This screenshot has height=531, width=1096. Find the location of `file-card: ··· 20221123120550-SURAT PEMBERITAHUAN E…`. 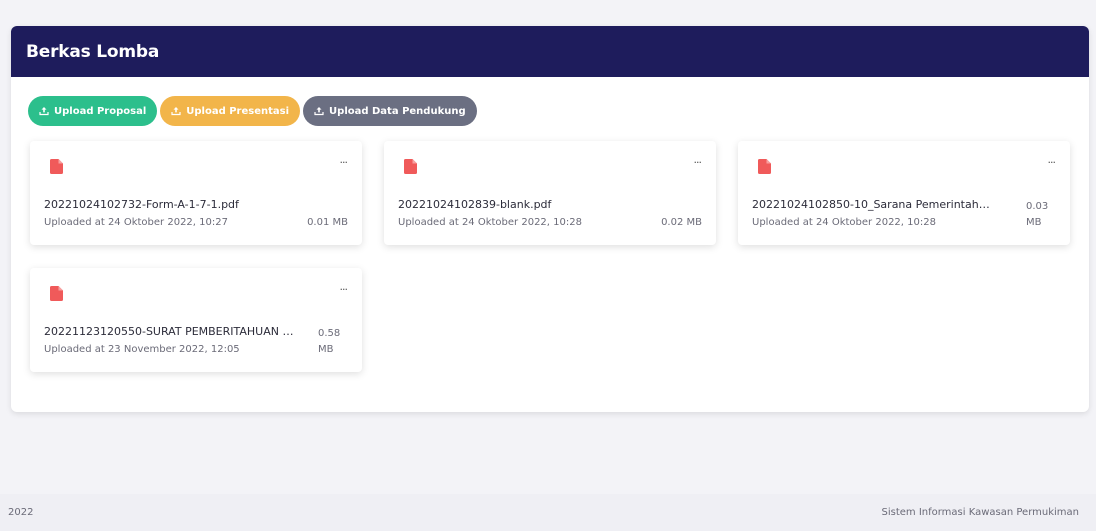

file-card: ··· 20221123120550-SURAT PEMBERITAHUAN E… is located at coordinates (196, 320).